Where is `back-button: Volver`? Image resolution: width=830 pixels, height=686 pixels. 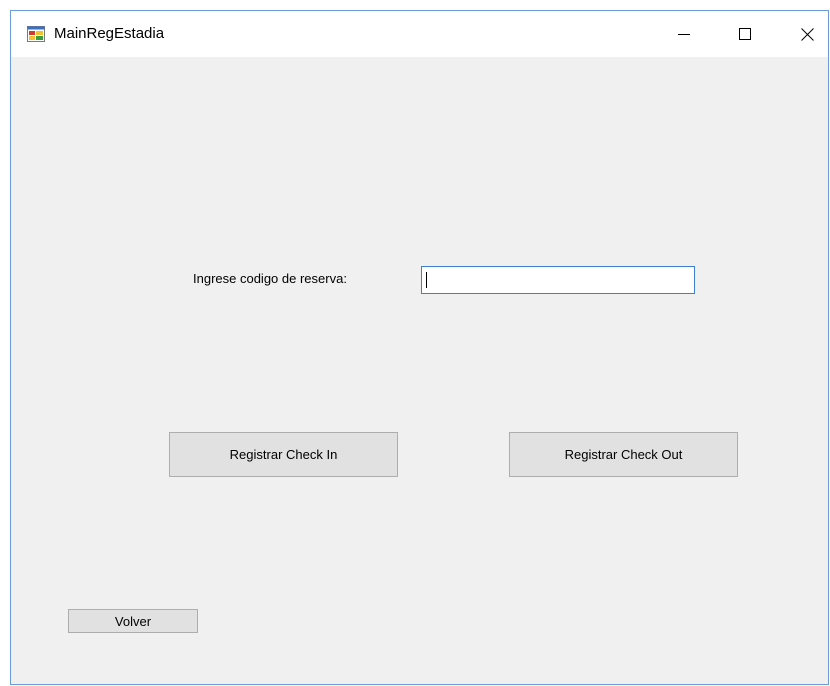 back-button: Volver is located at coordinates (133, 621).